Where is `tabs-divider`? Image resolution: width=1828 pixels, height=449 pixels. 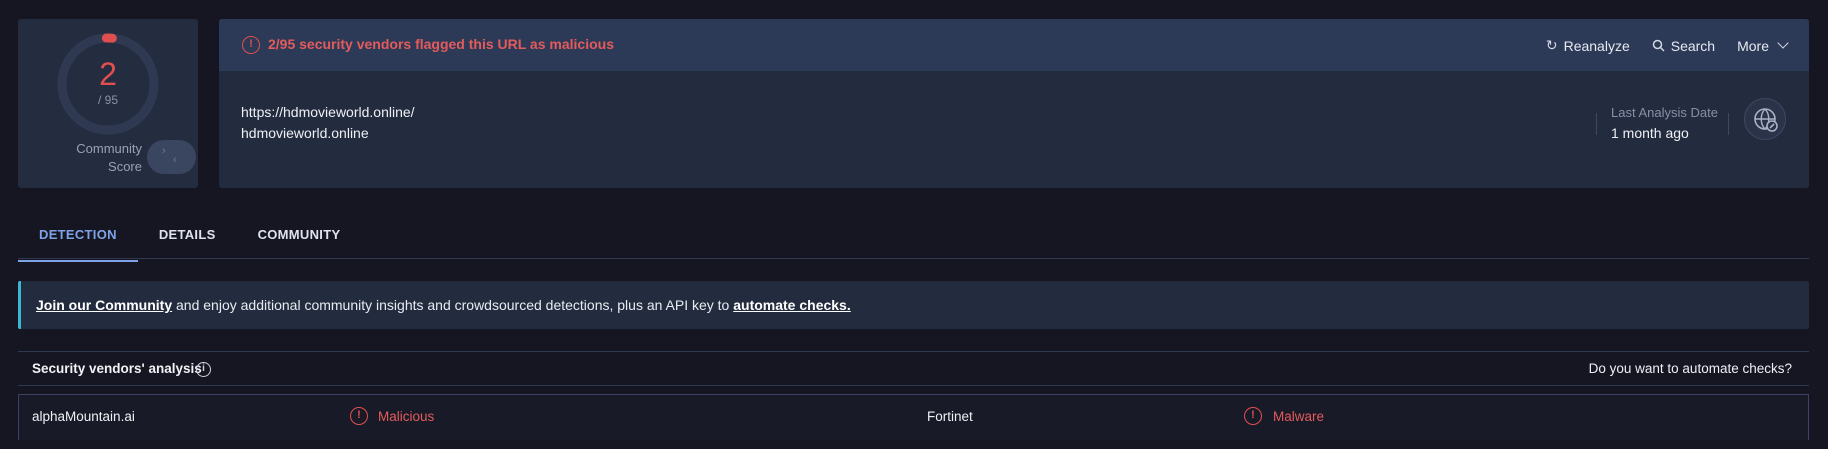
tabs-divider is located at coordinates (913, 258).